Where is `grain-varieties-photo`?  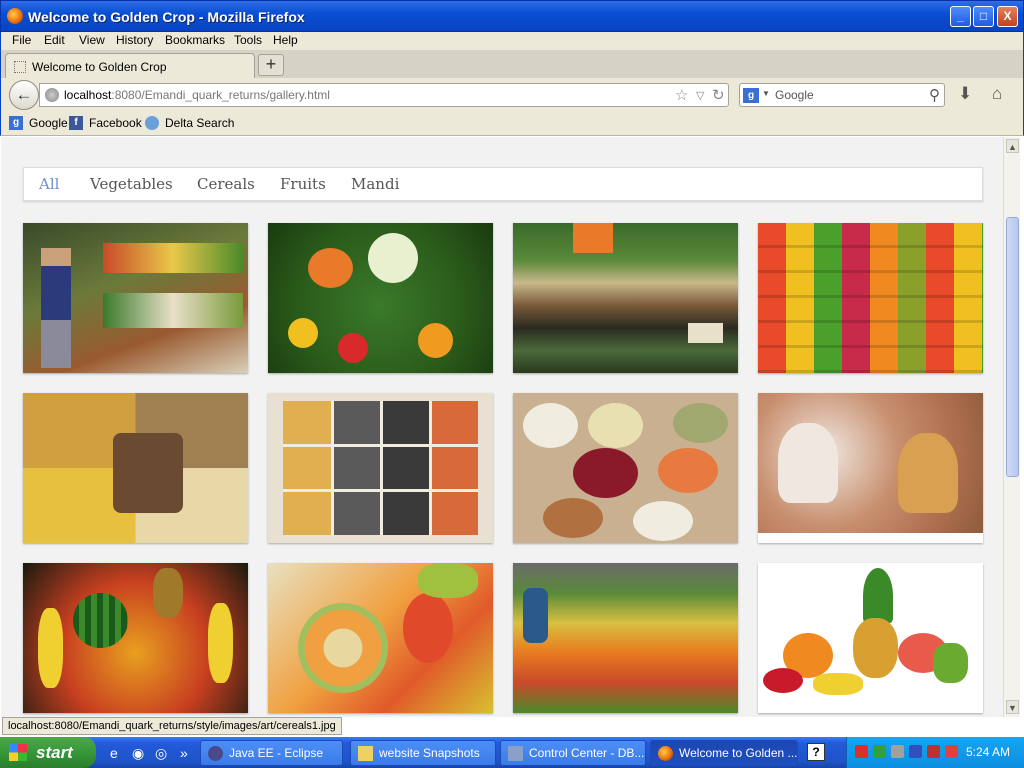
grain-varieties-photo is located at coordinates (135, 468).